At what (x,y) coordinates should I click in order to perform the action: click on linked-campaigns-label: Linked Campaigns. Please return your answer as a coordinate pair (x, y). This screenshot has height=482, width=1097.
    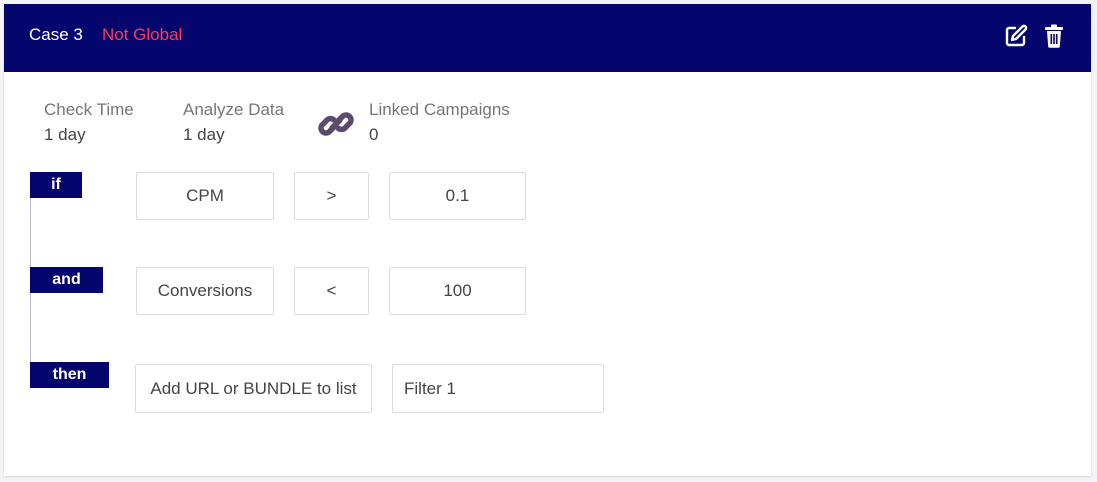
    Looking at the image, I should click on (439, 109).